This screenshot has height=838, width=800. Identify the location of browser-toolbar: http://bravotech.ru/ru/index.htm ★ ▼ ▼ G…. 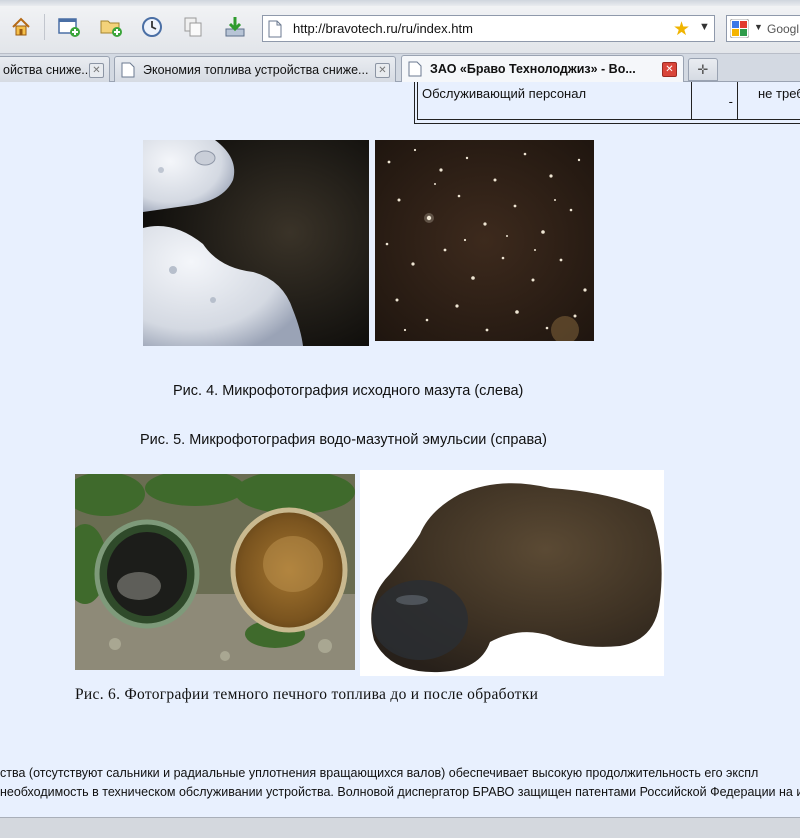
(400, 27).